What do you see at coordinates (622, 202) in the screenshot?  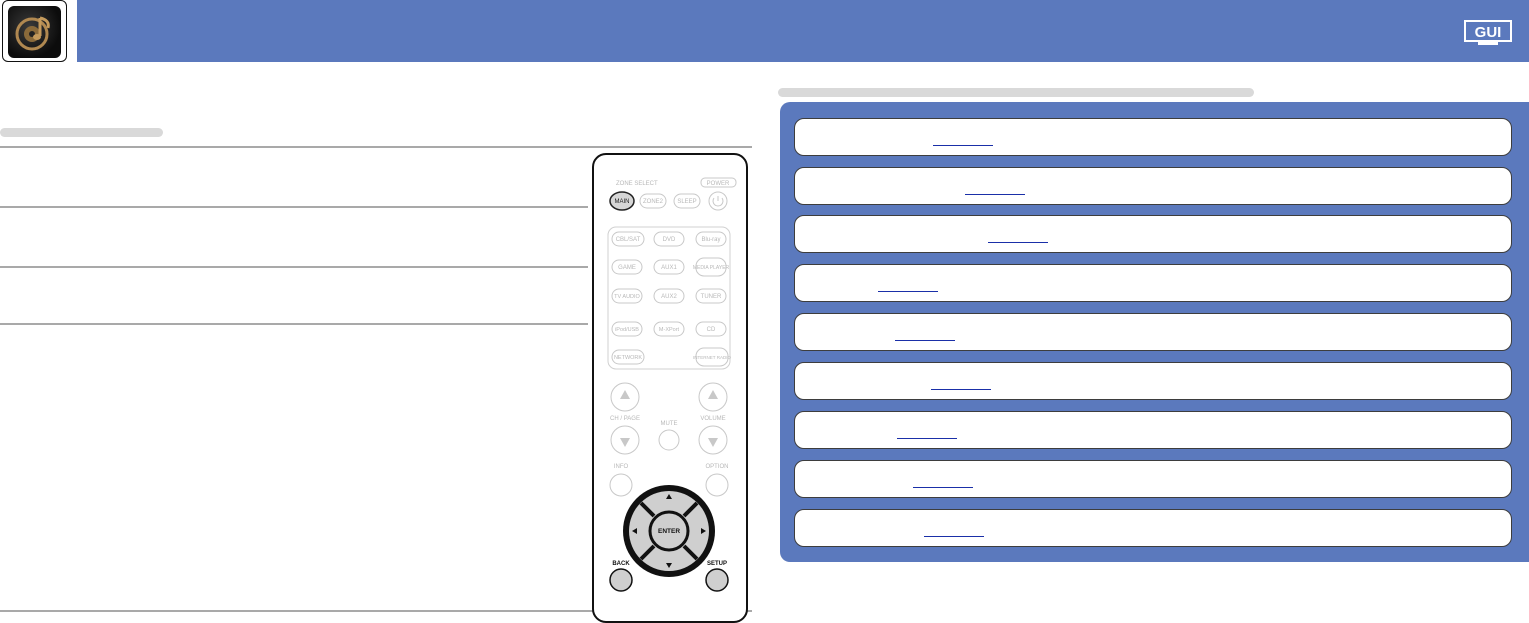 I see `main-button-label: MAIN` at bounding box center [622, 202].